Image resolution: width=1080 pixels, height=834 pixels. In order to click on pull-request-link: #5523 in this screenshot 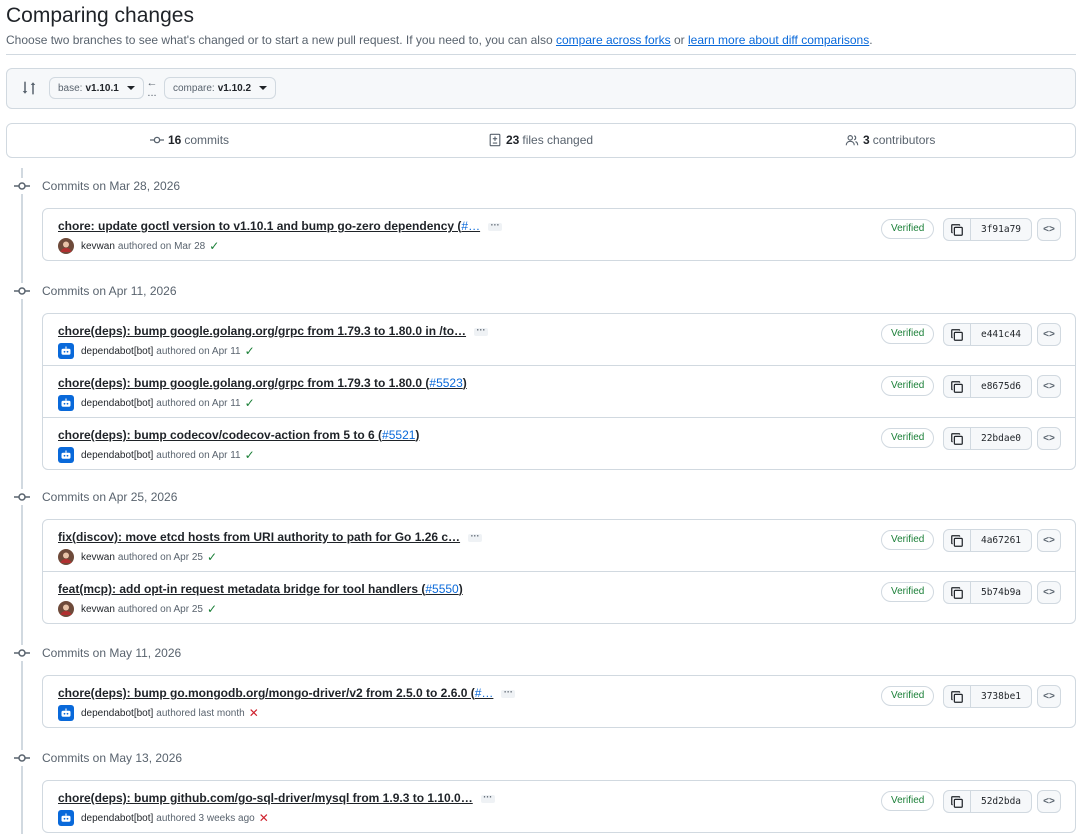, I will do `click(445, 383)`.